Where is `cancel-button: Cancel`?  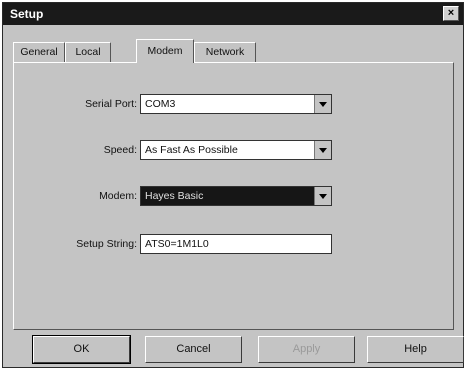 cancel-button: Cancel is located at coordinates (193, 349).